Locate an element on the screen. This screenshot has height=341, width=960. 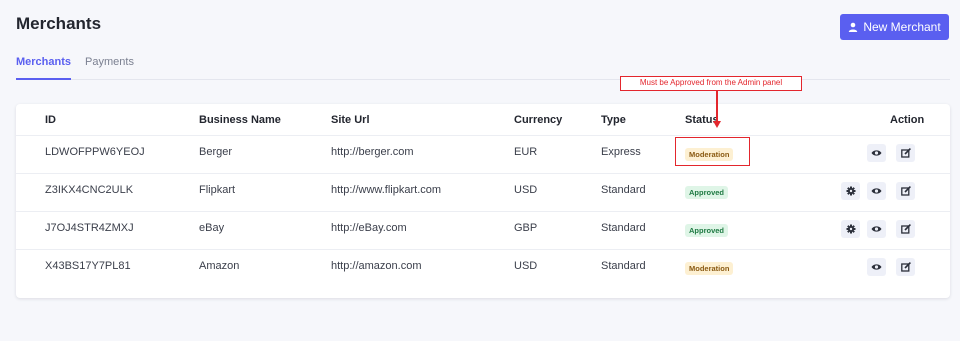
cell-business-name: Amazon is located at coordinates (219, 266).